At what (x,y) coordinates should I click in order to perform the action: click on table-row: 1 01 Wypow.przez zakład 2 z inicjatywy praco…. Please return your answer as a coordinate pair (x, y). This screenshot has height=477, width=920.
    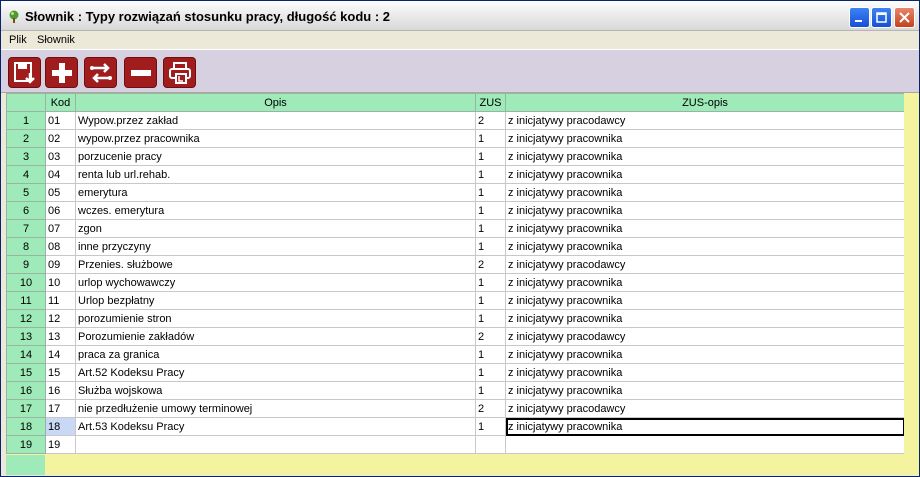
    Looking at the image, I should click on (455, 120).